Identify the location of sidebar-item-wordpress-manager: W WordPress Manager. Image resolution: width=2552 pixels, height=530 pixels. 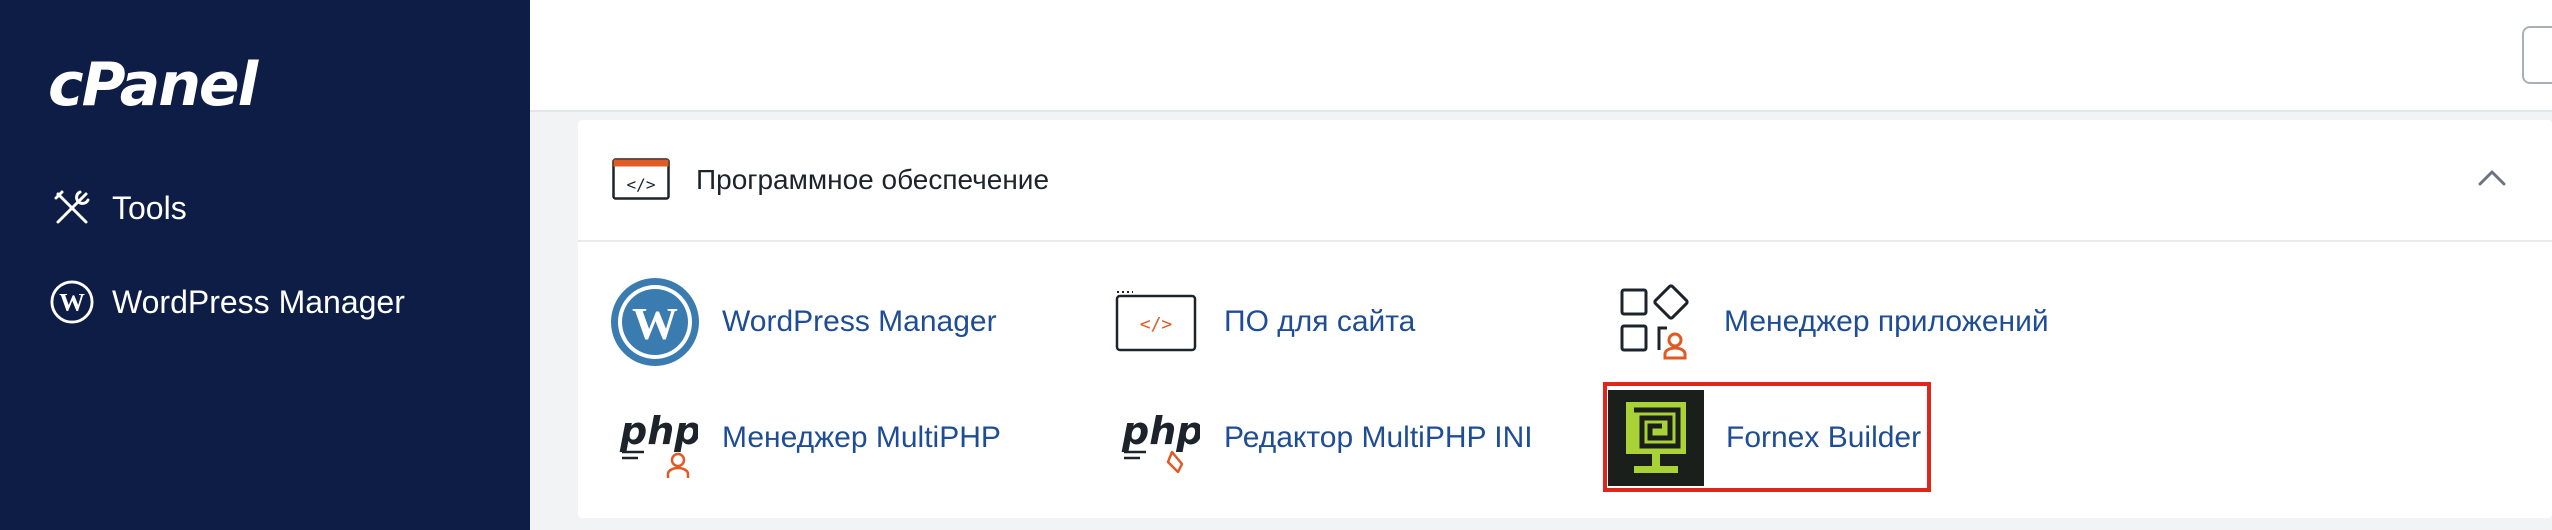
(227, 302).